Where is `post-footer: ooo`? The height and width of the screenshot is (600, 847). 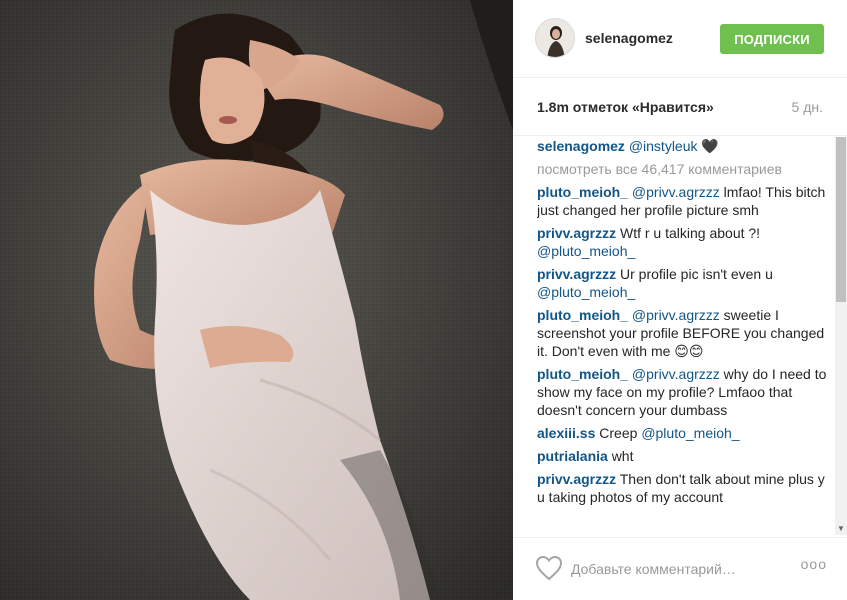
post-footer: ooo is located at coordinates (680, 568).